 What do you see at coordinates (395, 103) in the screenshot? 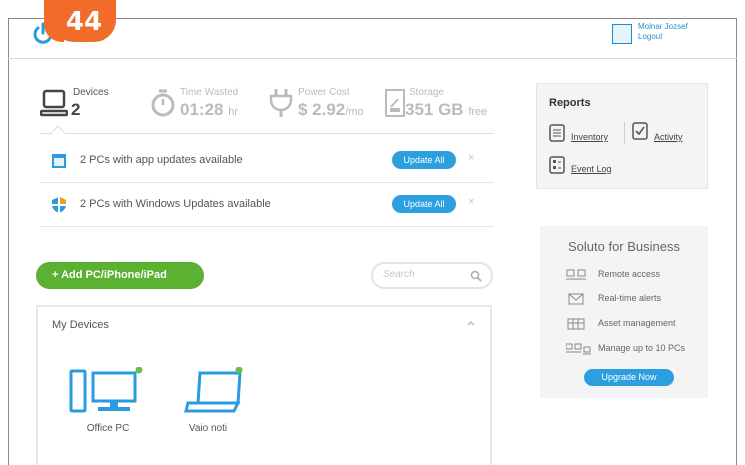
I see `drive-icon` at bounding box center [395, 103].